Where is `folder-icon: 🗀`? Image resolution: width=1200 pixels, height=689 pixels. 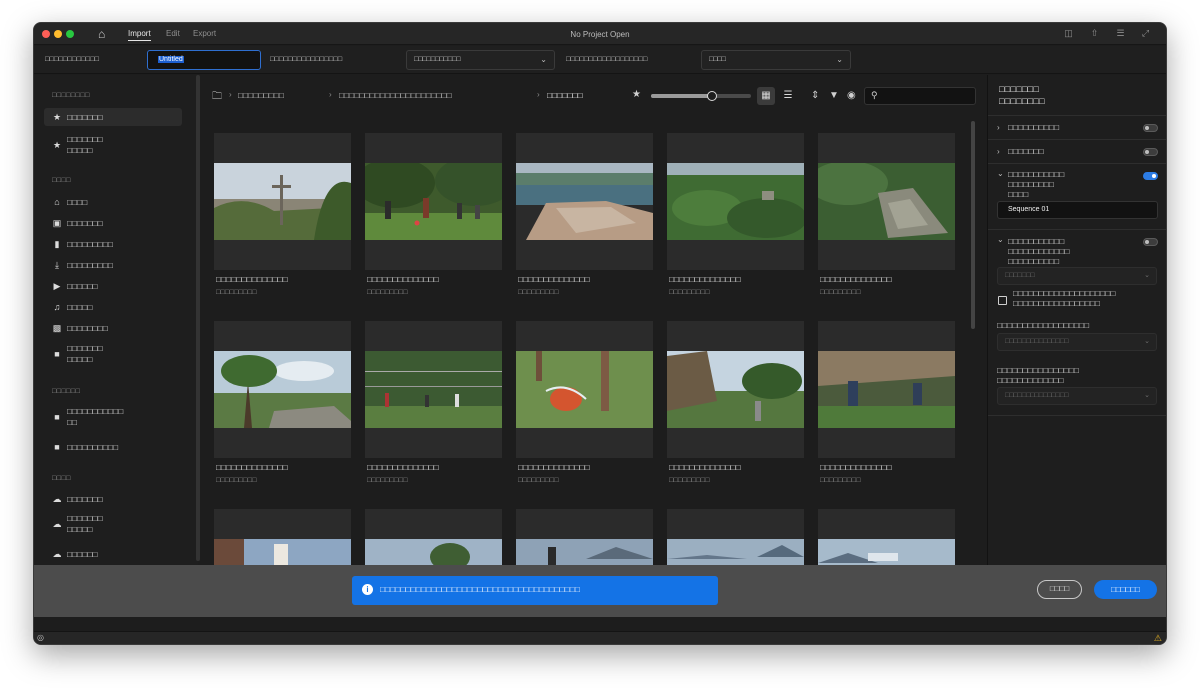 folder-icon: 🗀 is located at coordinates (217, 97).